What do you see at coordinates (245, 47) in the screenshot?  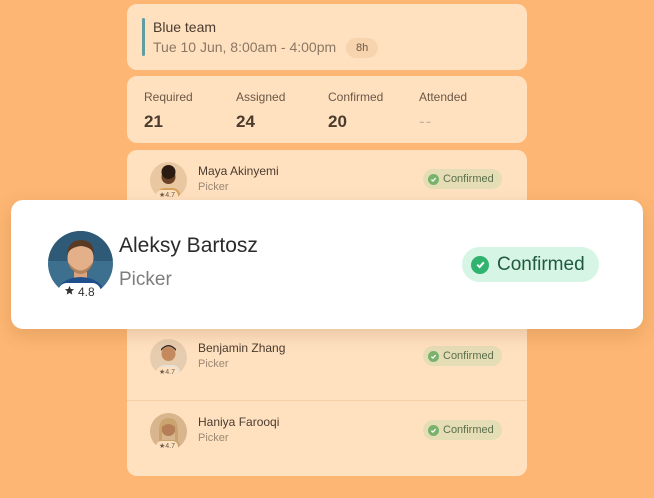 I see `shift-time: Tue 10 Jun, 8:00am - 4:00pm` at bounding box center [245, 47].